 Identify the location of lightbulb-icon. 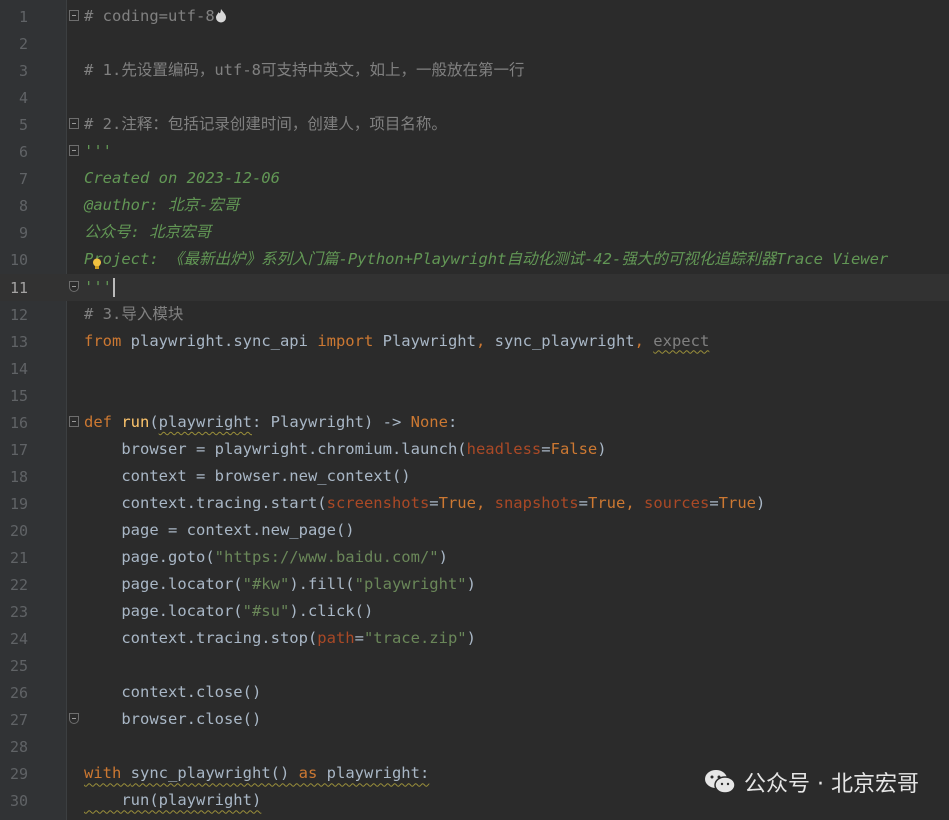
(97, 264).